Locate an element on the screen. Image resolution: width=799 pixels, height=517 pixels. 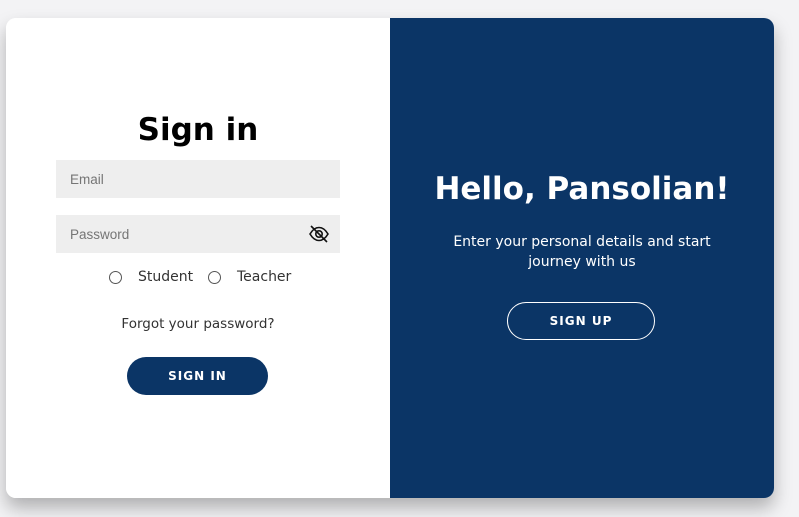
teacher-radio is located at coordinates (214, 277).